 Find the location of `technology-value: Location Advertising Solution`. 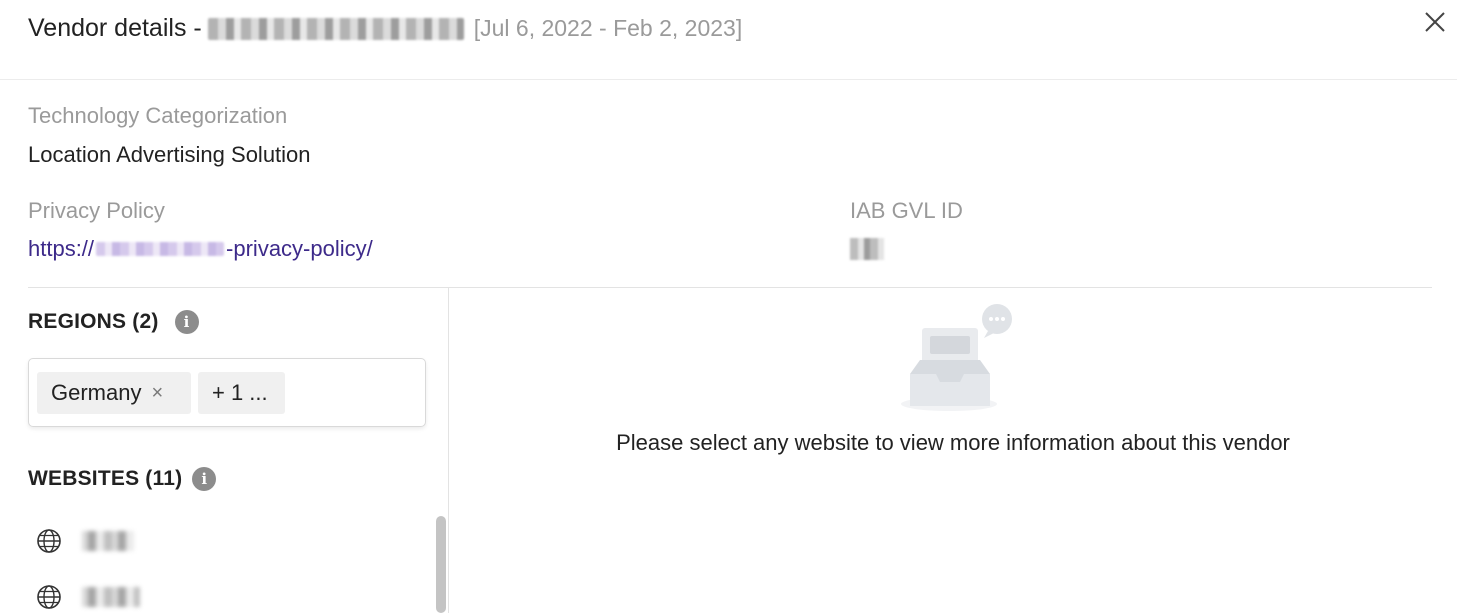

technology-value: Location Advertising Solution is located at coordinates (169, 154).